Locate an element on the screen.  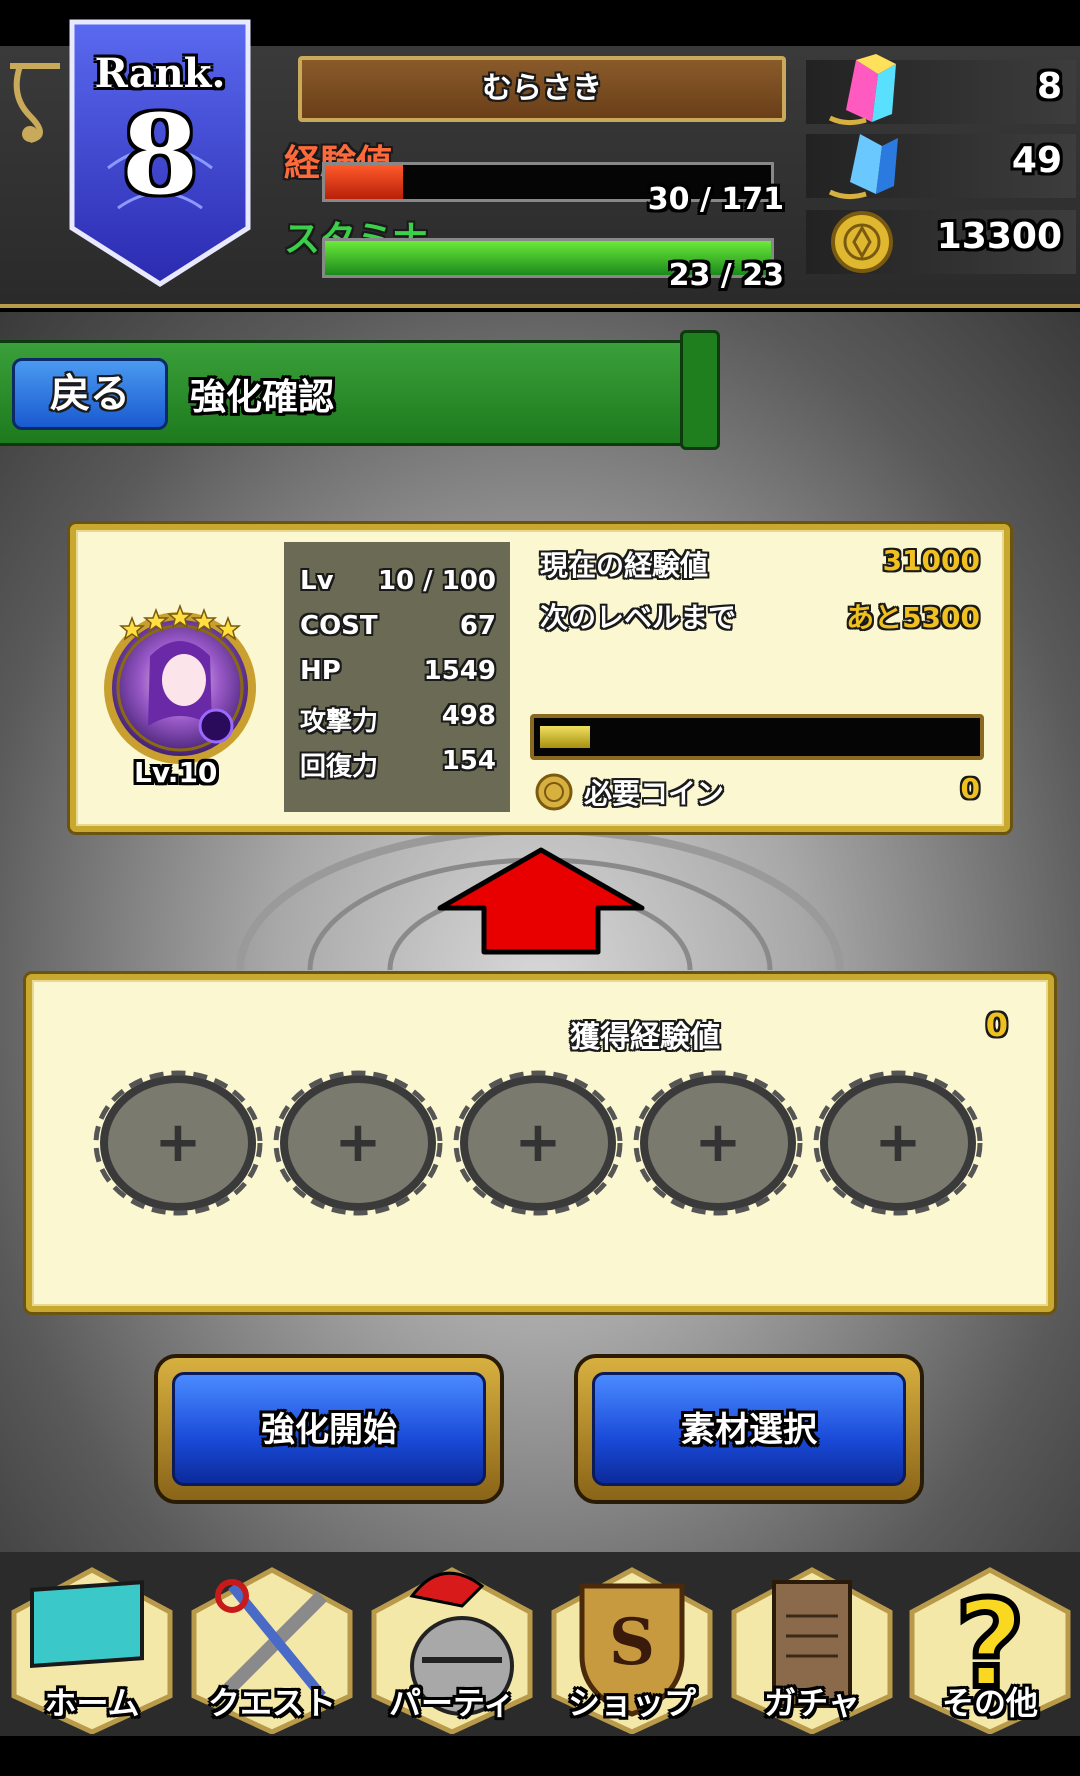
nav-label: ホーム is located at coordinates (92, 1703).